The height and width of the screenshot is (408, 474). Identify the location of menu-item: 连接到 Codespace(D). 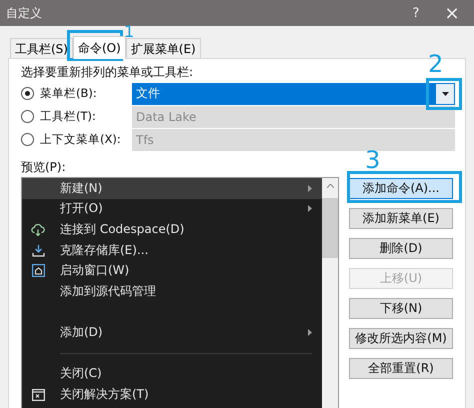
(172, 229).